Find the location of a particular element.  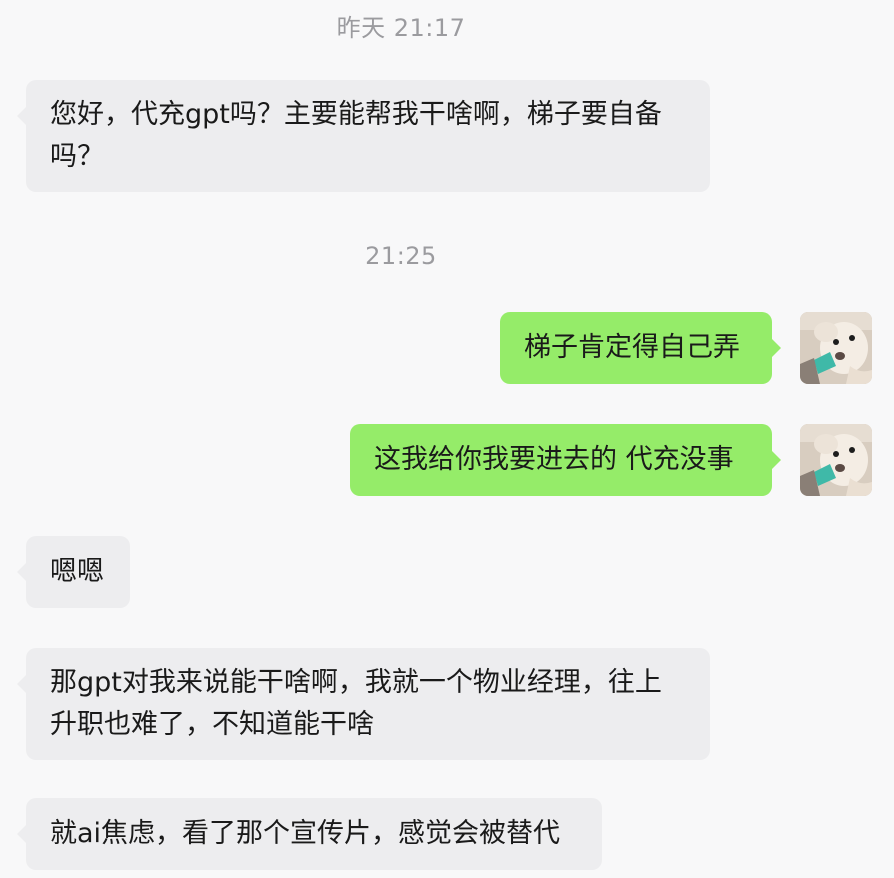

received-message: 那gpt对我来说能干啥啊，我就一个物业经理，往上升职也难了，不知道能干啥 is located at coordinates (363, 704).